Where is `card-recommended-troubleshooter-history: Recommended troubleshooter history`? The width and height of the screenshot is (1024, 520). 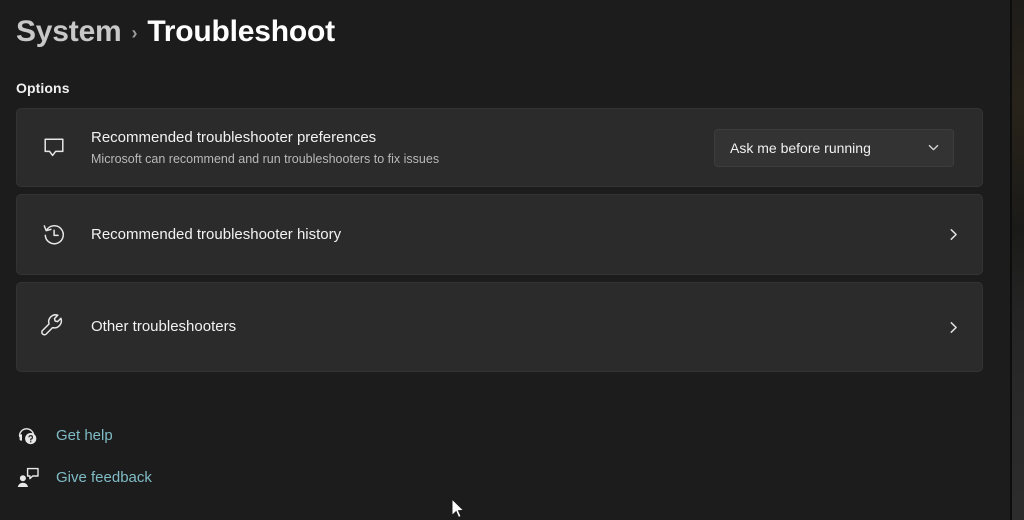 card-recommended-troubleshooter-history: Recommended troubleshooter history is located at coordinates (499, 234).